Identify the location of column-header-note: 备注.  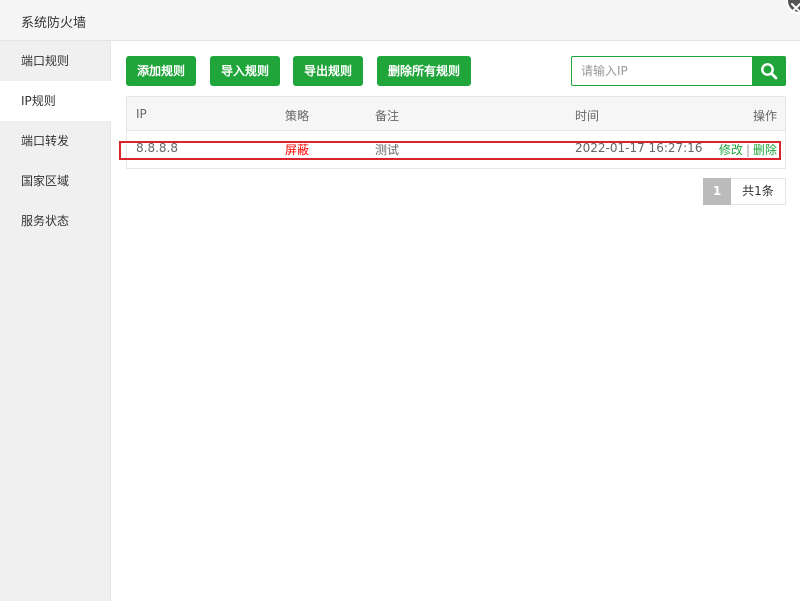
(387, 116).